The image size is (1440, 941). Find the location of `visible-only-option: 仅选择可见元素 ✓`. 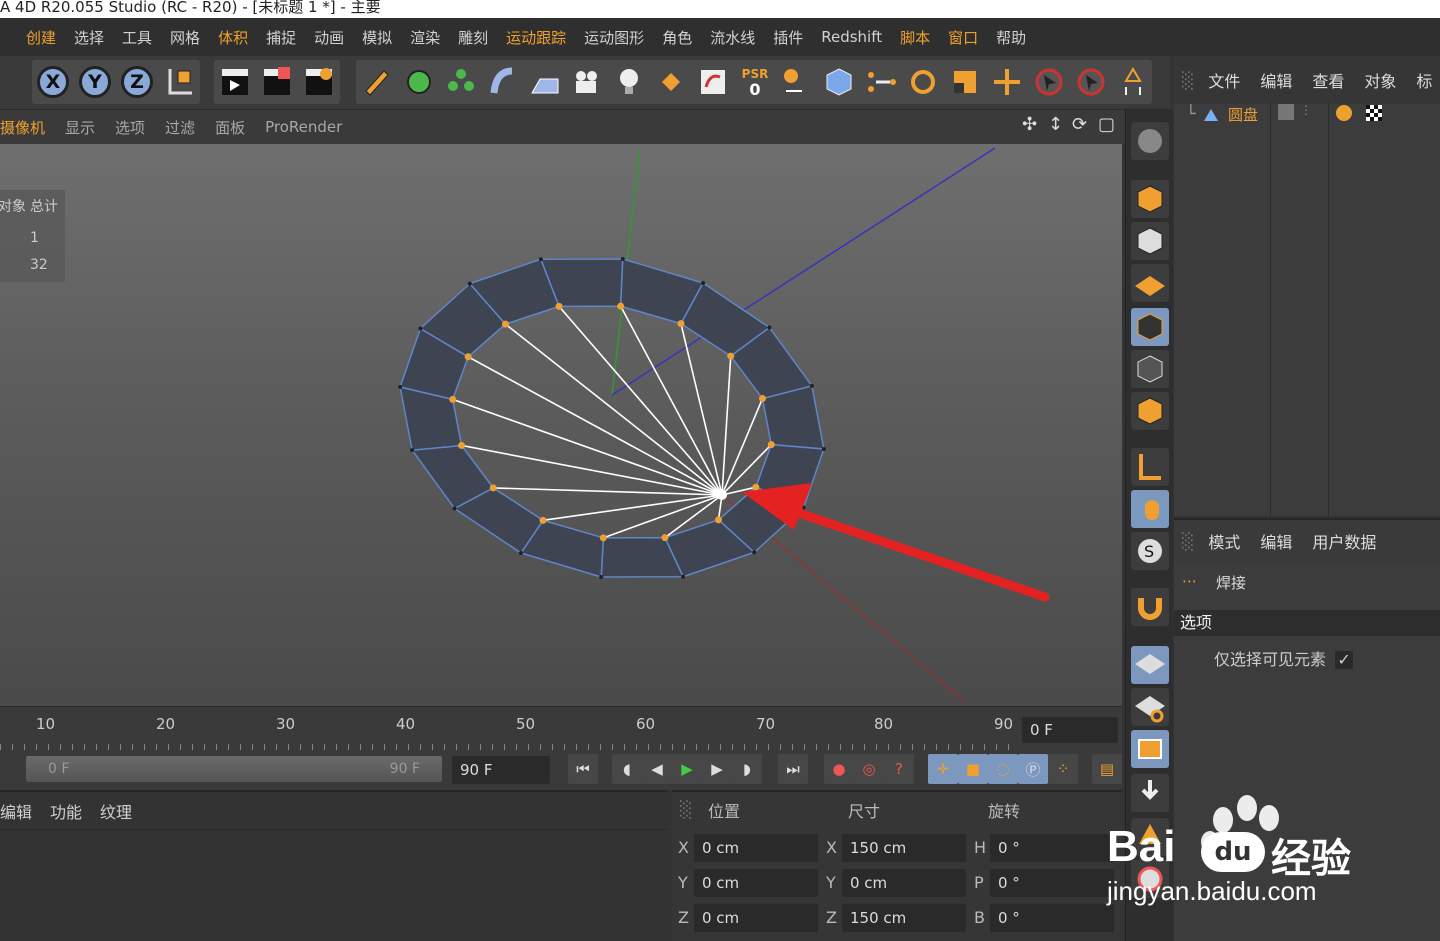

visible-only-option: 仅选择可见元素 ✓ is located at coordinates (1284, 658).